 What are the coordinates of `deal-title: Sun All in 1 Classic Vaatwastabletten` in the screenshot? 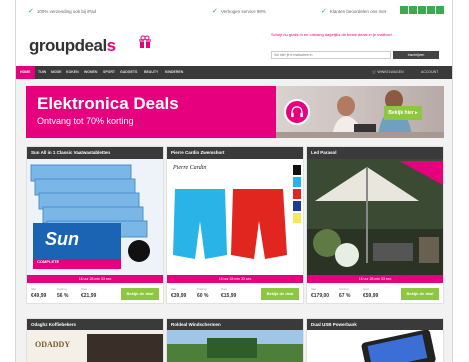 It's located at (95, 153).